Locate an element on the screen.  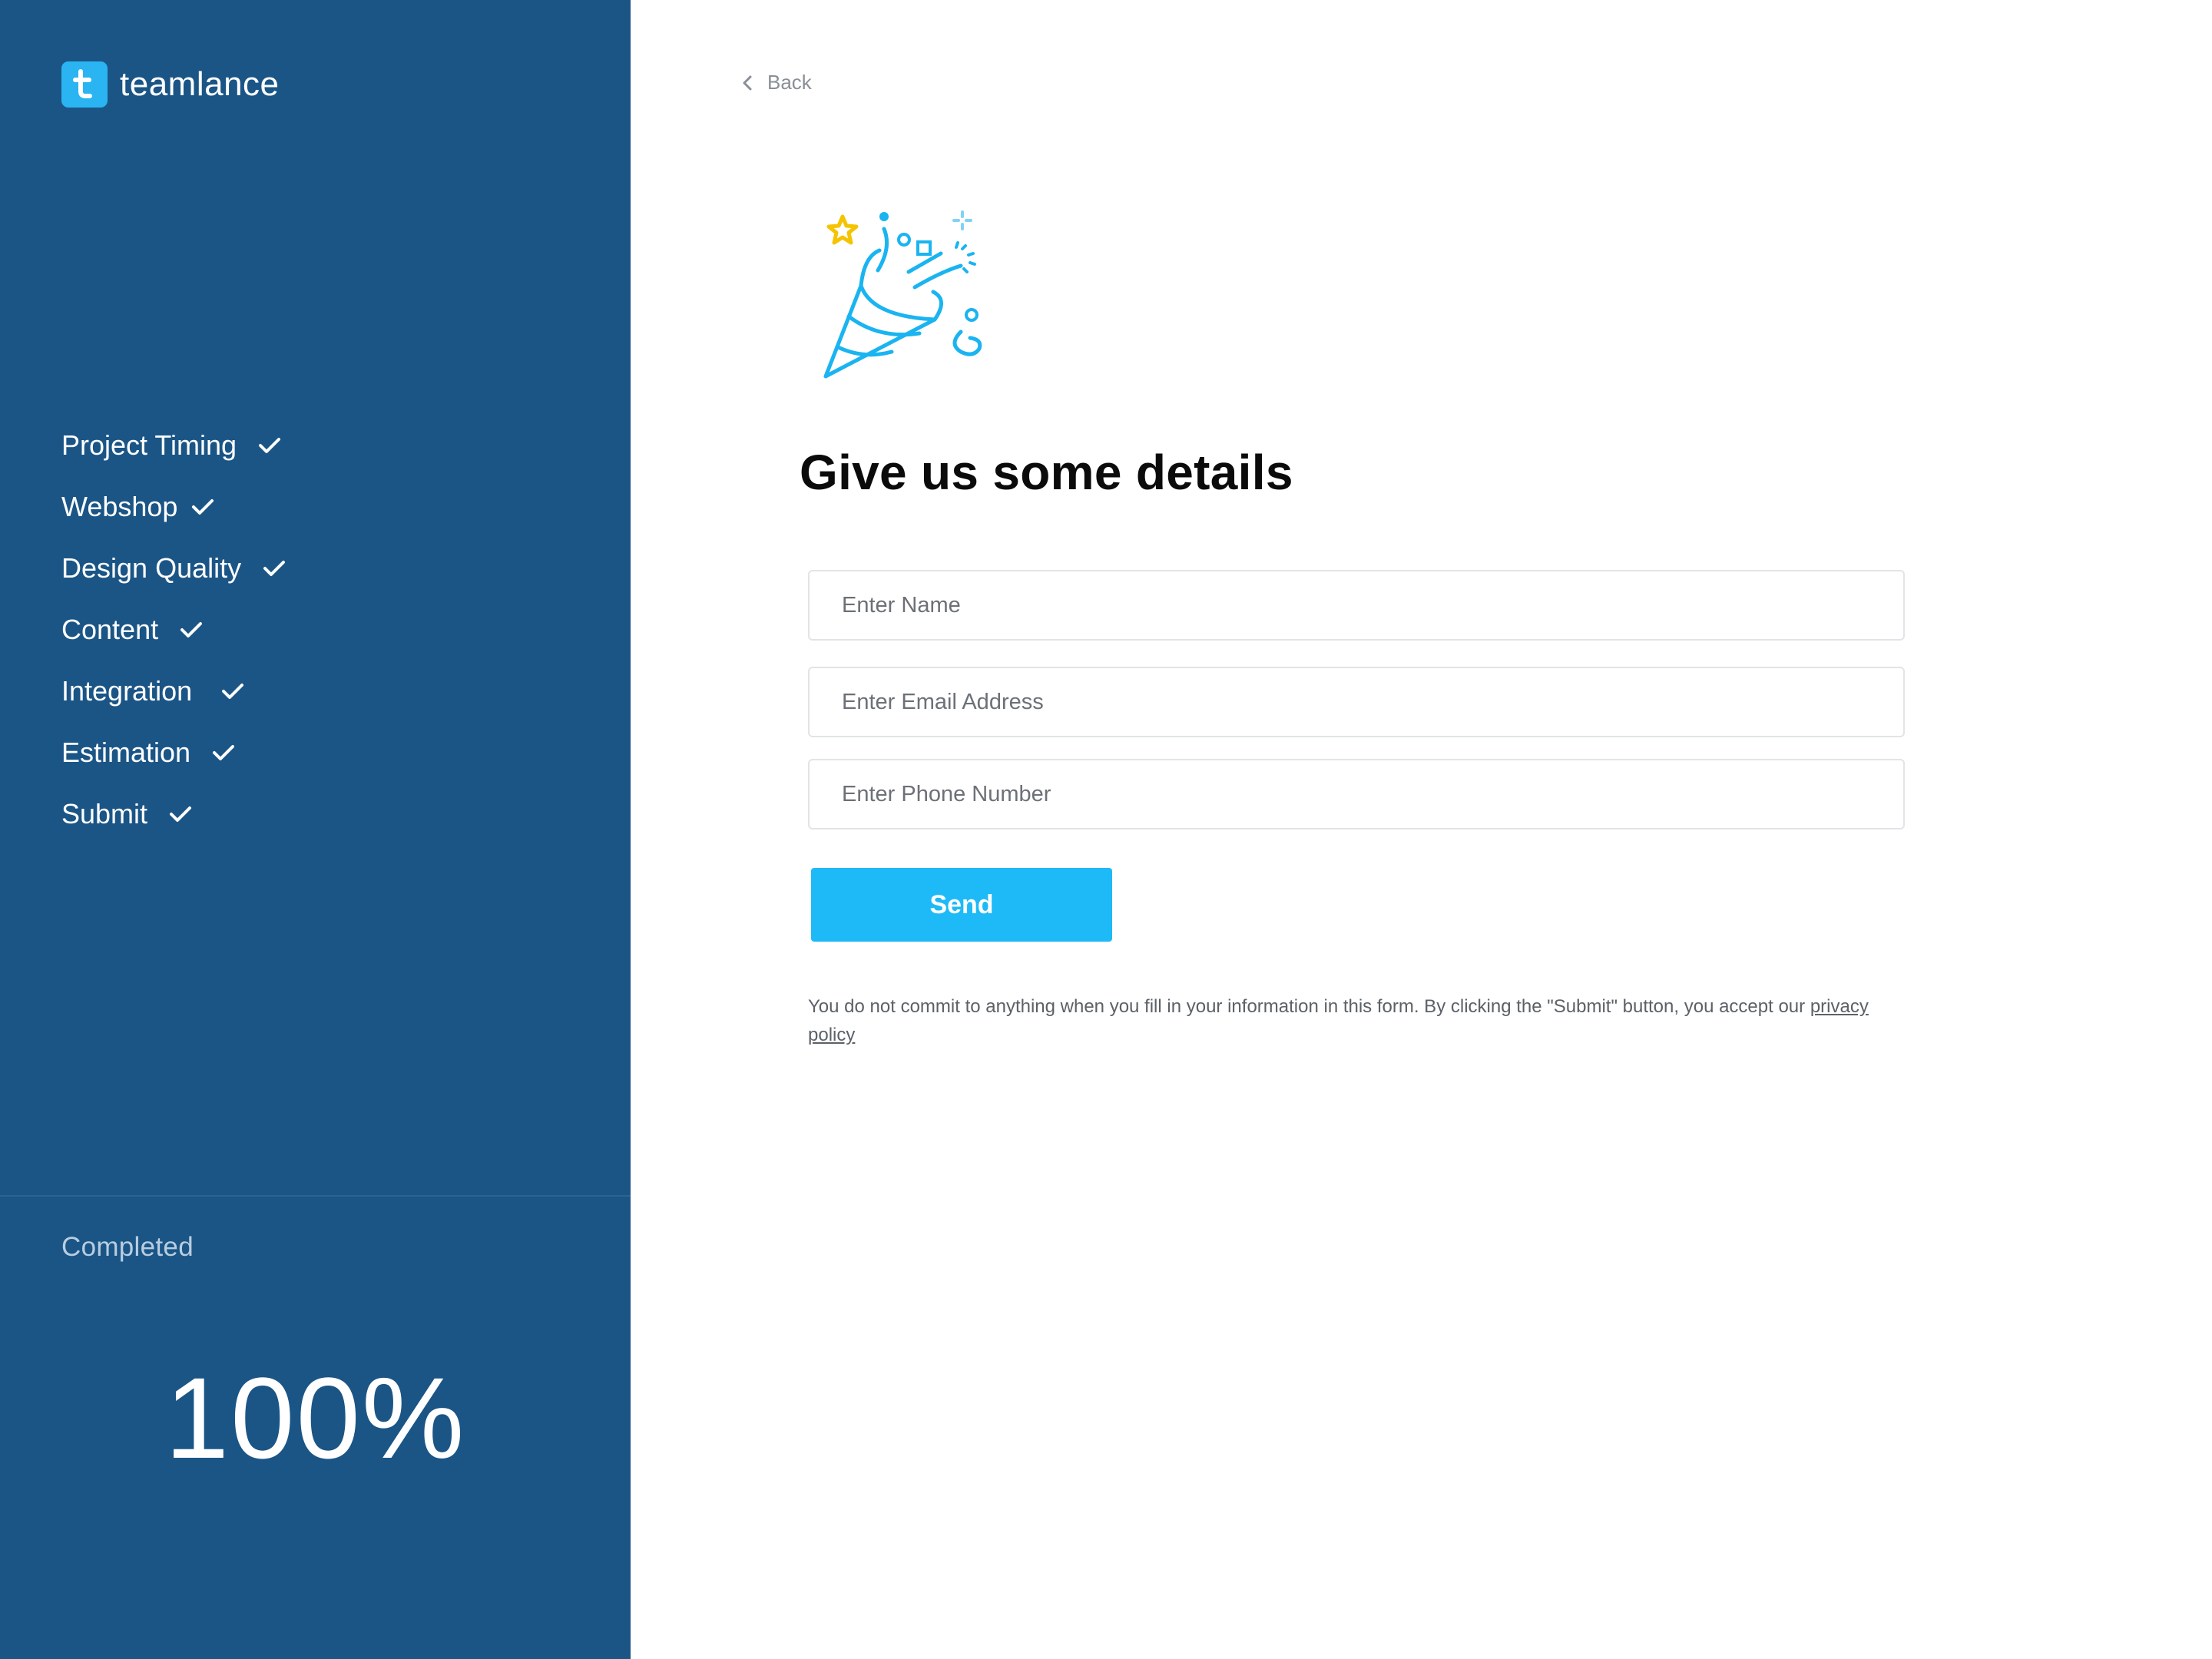
step-label: Submit is located at coordinates (105, 814).